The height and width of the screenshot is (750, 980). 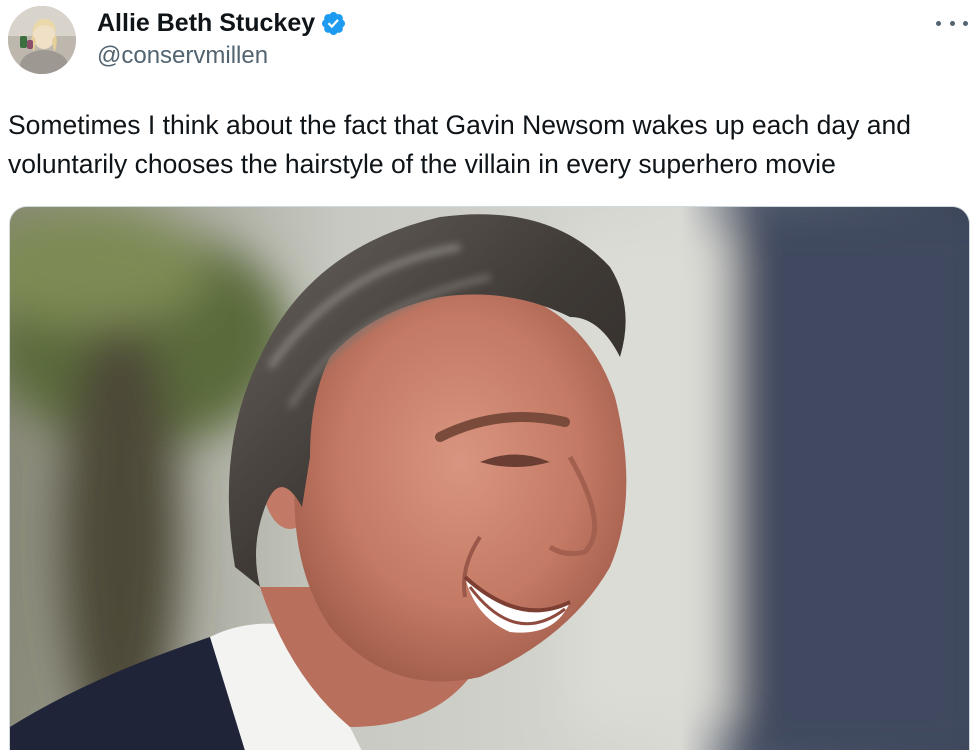 I want to click on avatar-photo, so click(x=42, y=40).